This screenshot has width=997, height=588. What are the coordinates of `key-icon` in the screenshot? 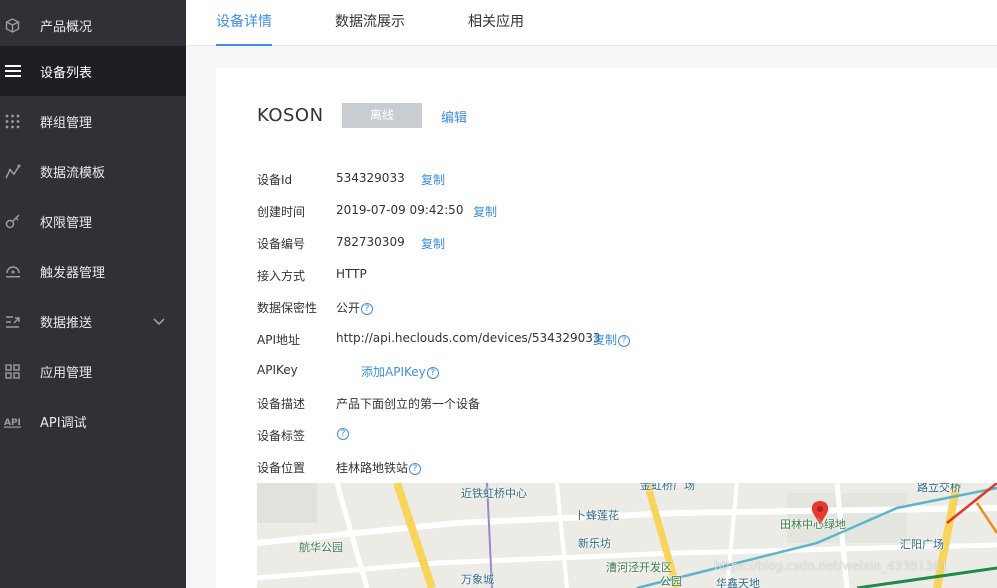 It's located at (12, 221).